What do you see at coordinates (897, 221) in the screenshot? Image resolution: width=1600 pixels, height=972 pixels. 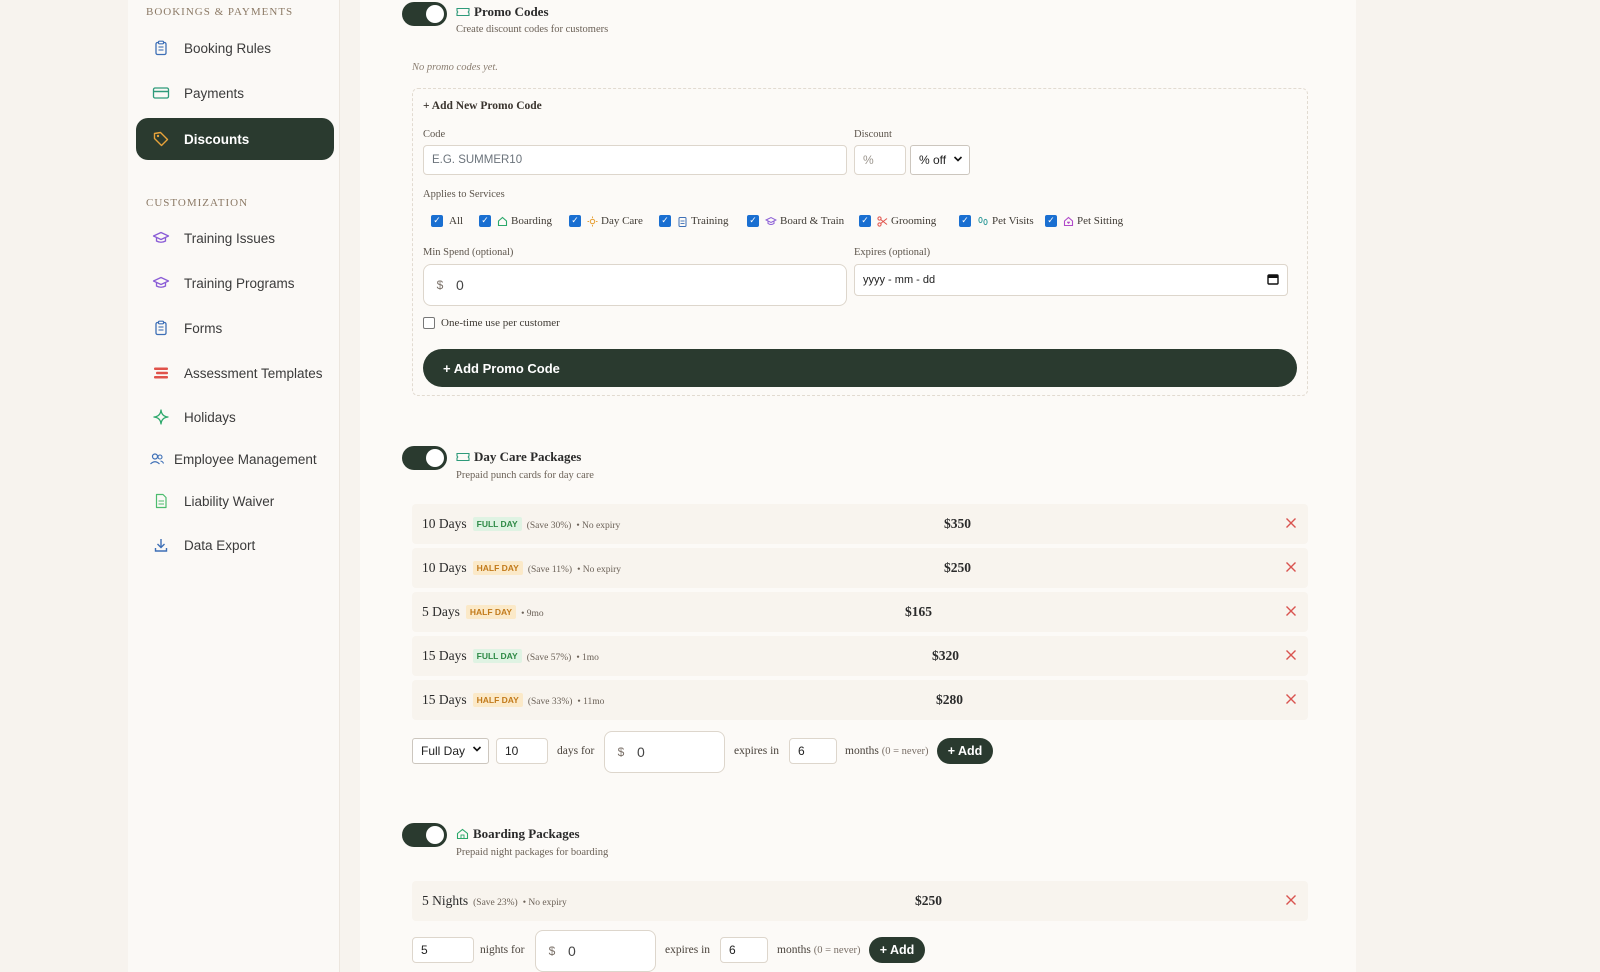 I see `service-checkbox-grooming: ✓ Grooming` at bounding box center [897, 221].